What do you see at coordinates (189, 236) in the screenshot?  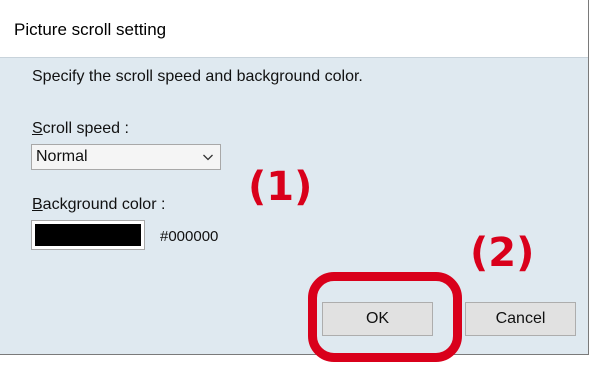 I see `background-color-hex: #000000` at bounding box center [189, 236].